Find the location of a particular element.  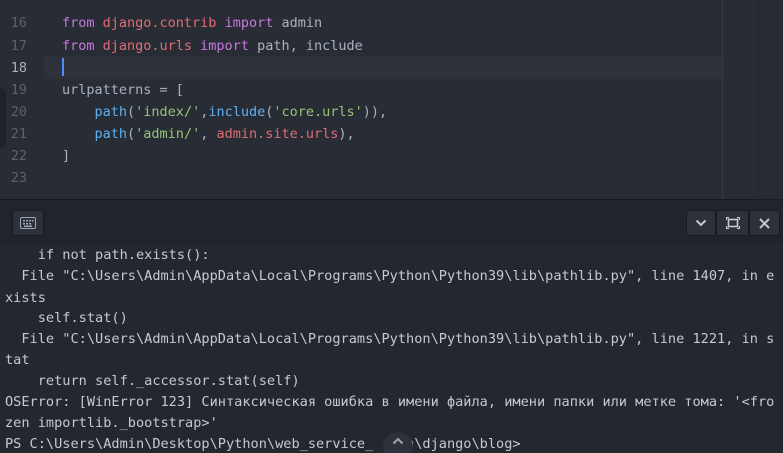

code-line: urlpatterns = [ is located at coordinates (123, 90).